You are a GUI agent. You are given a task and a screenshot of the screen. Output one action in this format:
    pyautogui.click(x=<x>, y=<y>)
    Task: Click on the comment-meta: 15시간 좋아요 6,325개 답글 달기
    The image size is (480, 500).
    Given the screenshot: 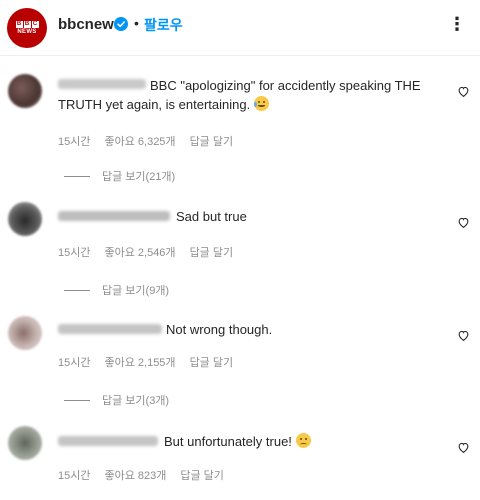 What is the action you would take?
    pyautogui.click(x=145, y=141)
    